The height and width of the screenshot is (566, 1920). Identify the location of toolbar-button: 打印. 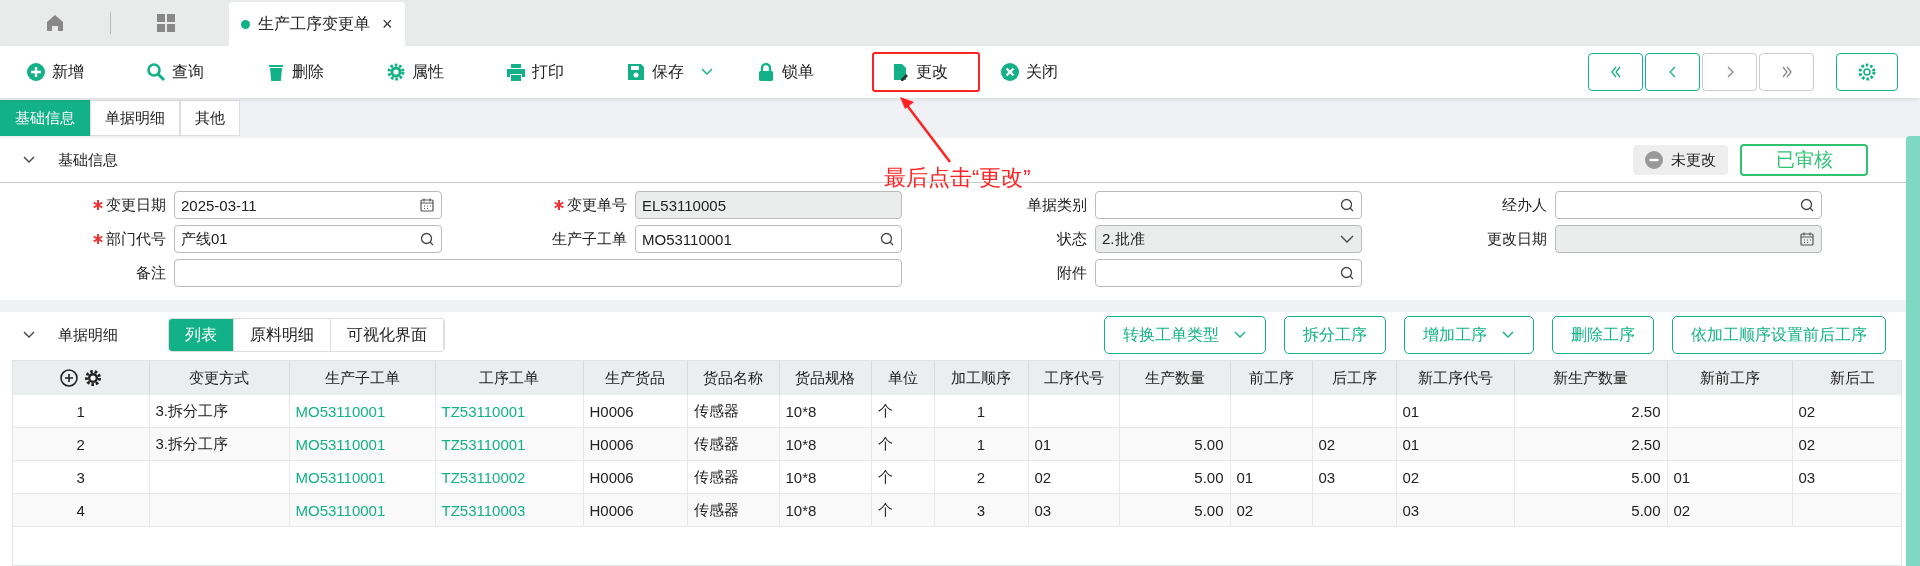
(562, 72).